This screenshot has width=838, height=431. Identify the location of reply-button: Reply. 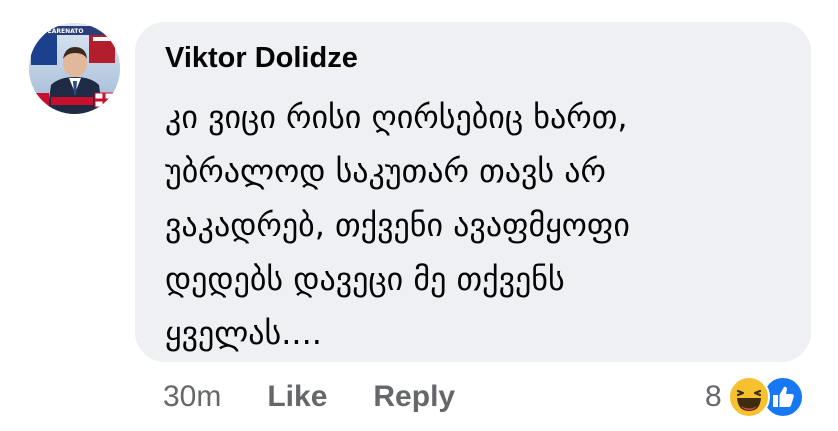
(414, 397).